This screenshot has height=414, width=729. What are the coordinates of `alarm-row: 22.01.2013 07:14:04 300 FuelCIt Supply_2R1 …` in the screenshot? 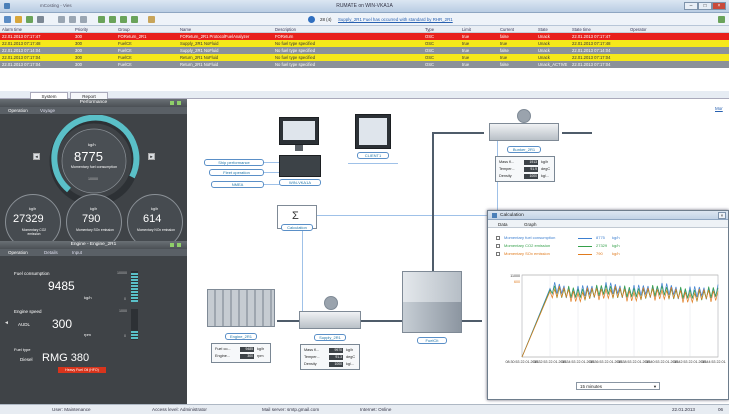 It's located at (364, 50).